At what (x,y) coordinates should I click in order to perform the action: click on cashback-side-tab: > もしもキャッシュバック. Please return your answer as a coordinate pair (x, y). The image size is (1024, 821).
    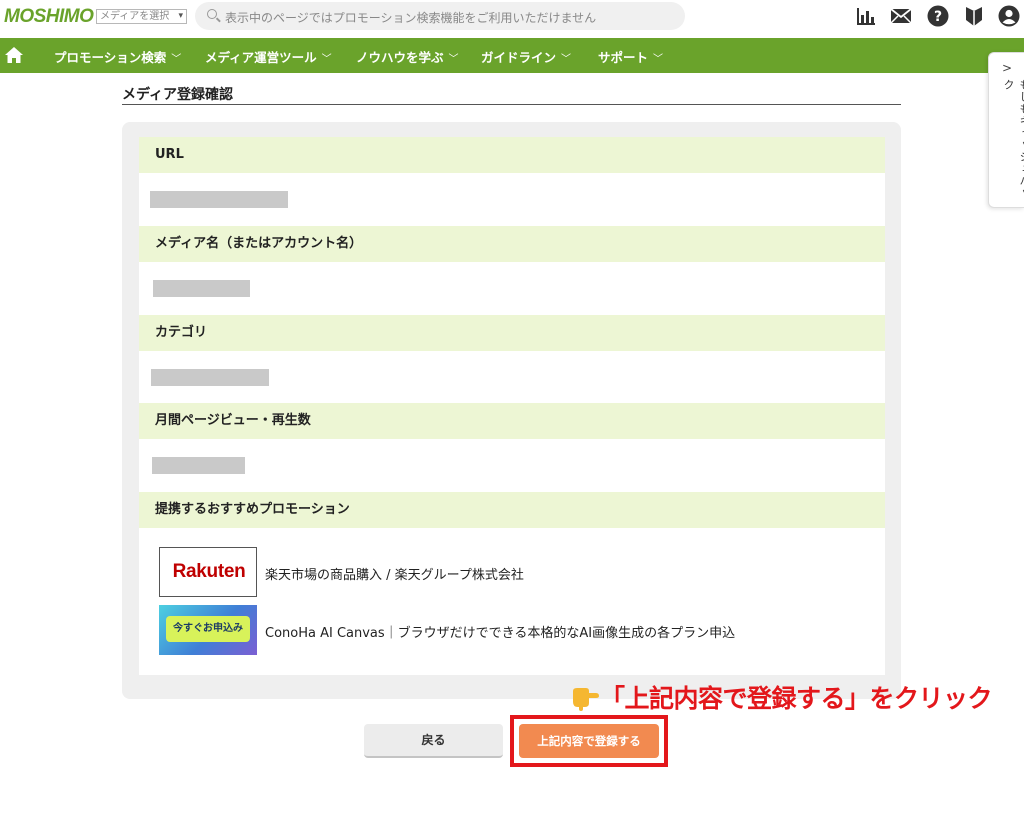
    Looking at the image, I should click on (1006, 130).